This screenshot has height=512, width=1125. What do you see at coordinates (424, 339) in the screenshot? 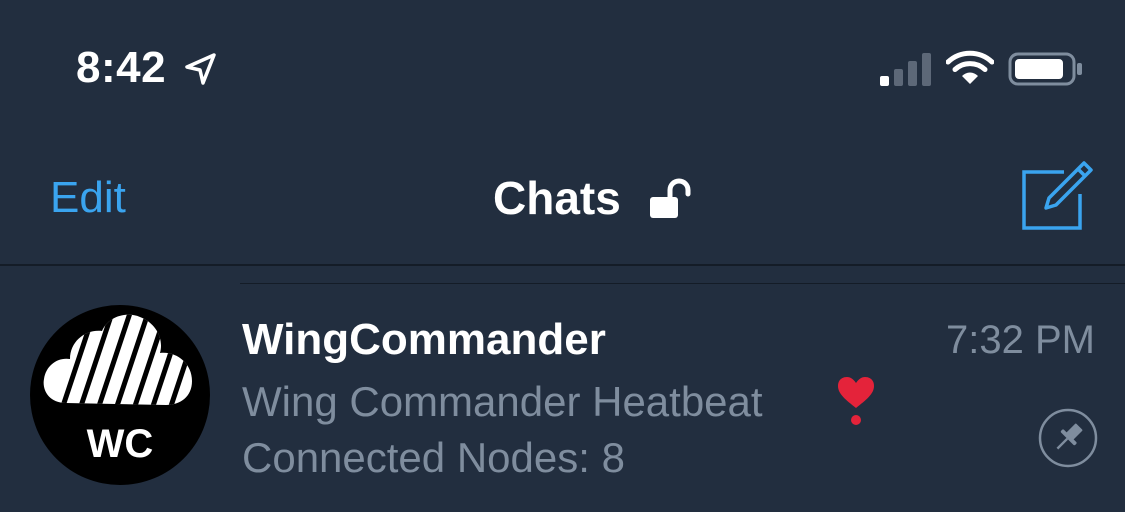
I see `chat-name: WingCommander` at bounding box center [424, 339].